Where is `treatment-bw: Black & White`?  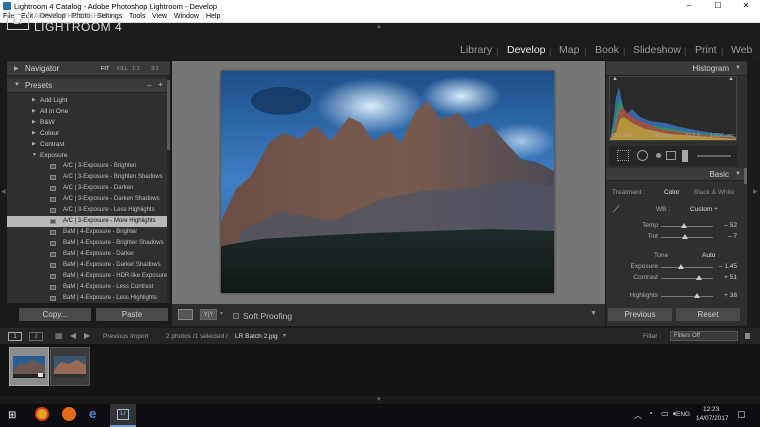
treatment-bw: Black & White is located at coordinates (714, 192).